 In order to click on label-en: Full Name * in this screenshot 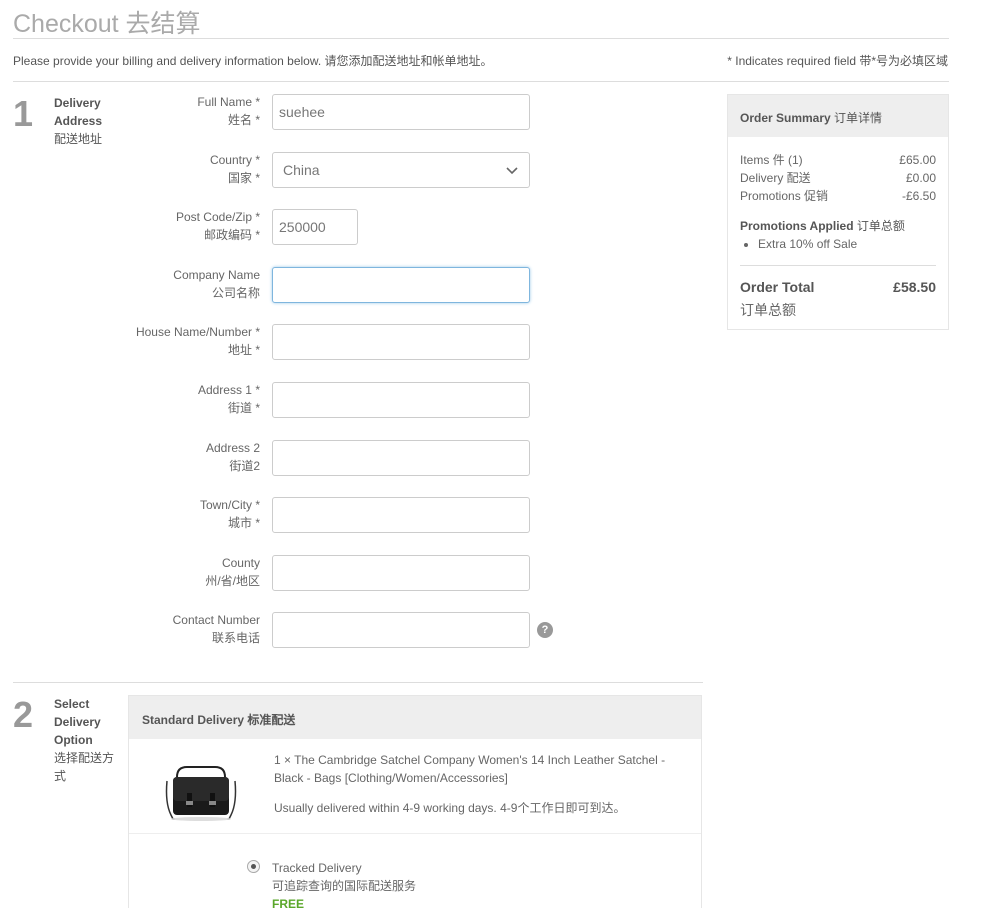, I will do `click(228, 102)`.